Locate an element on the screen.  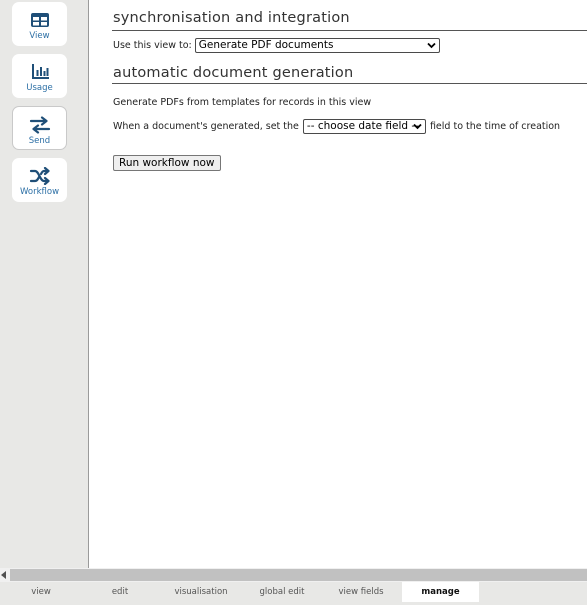
tab-visualisation: visualisation is located at coordinates (201, 592).